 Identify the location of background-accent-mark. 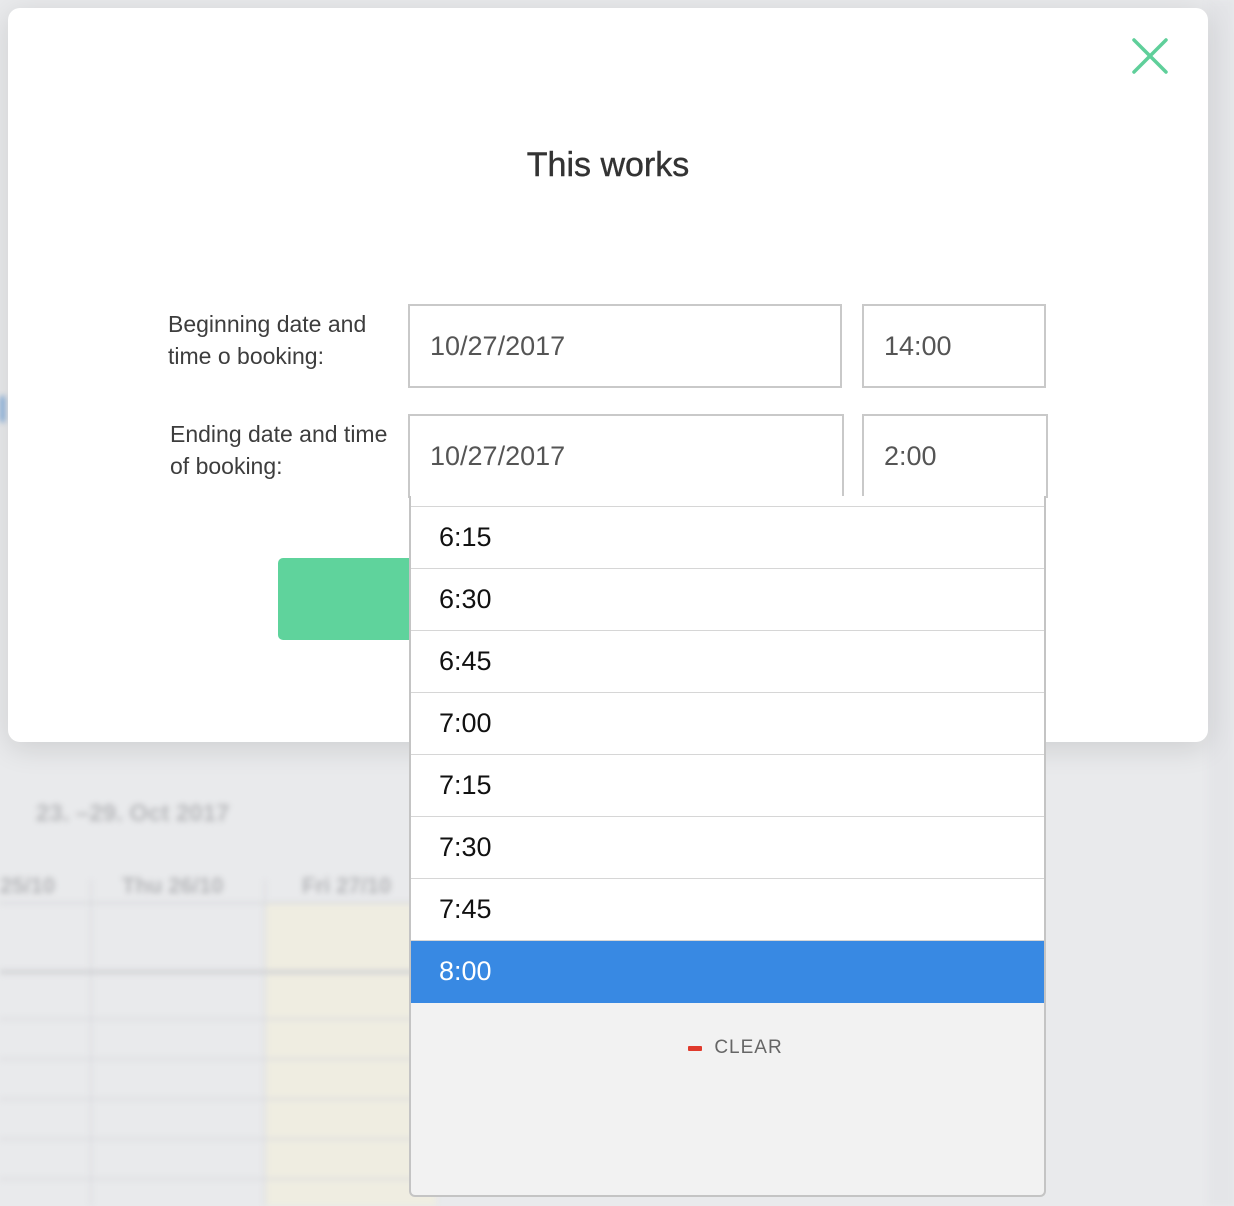
(2, 409).